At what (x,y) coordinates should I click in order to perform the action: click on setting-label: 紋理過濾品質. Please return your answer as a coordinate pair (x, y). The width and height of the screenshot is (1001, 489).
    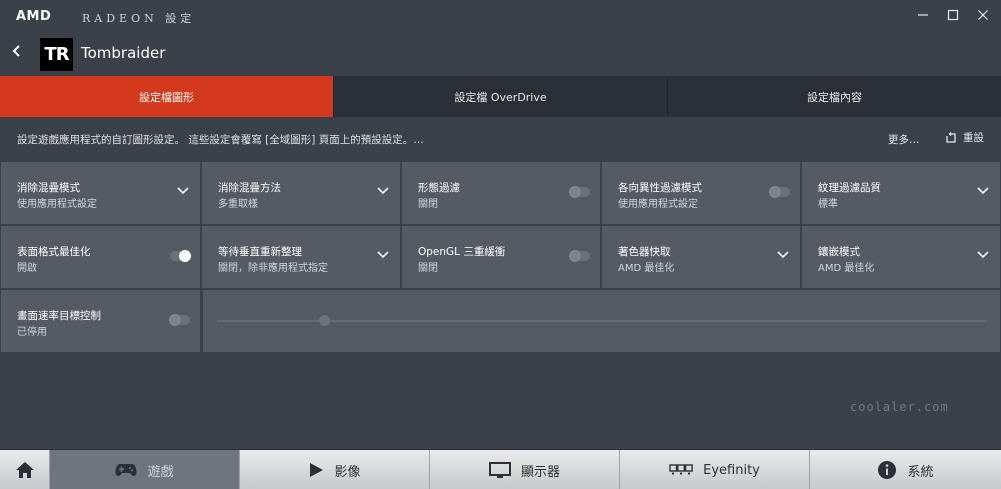
    Looking at the image, I should click on (849, 188).